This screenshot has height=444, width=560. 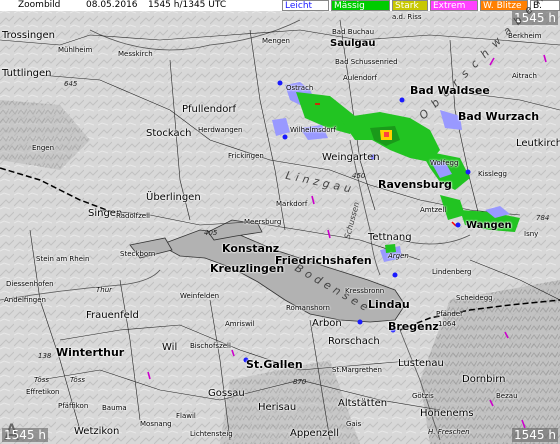 I want to click on place-bauma: Bauma, so click(x=114, y=408).